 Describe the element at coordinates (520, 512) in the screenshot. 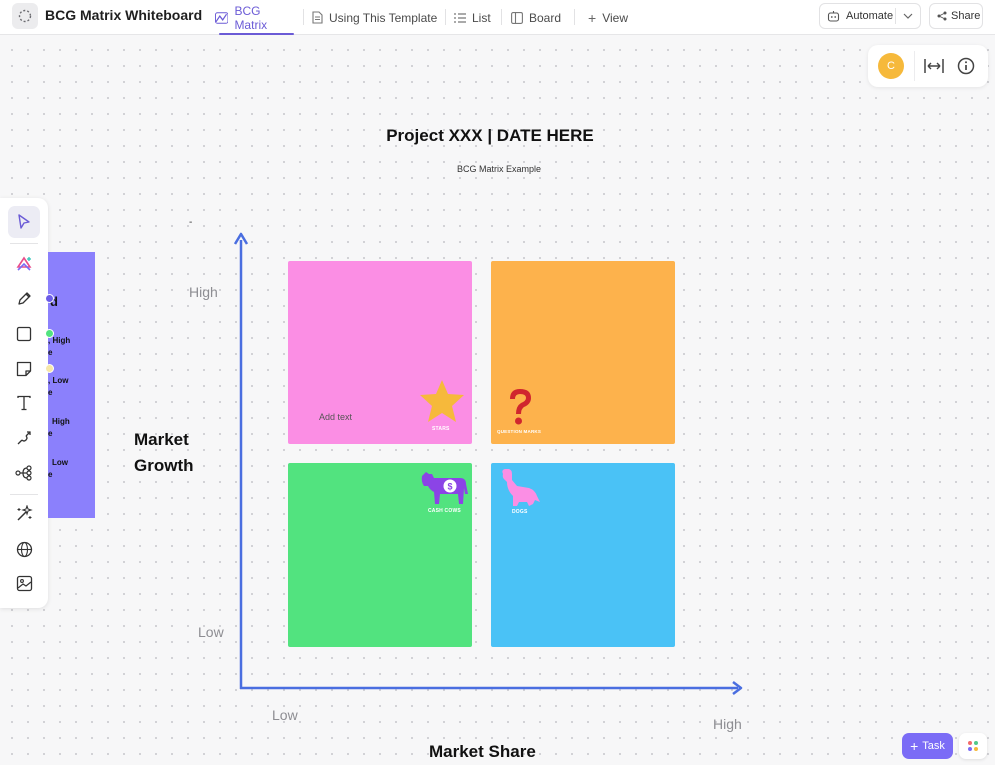

I see `dogs-label: DOGS` at that location.